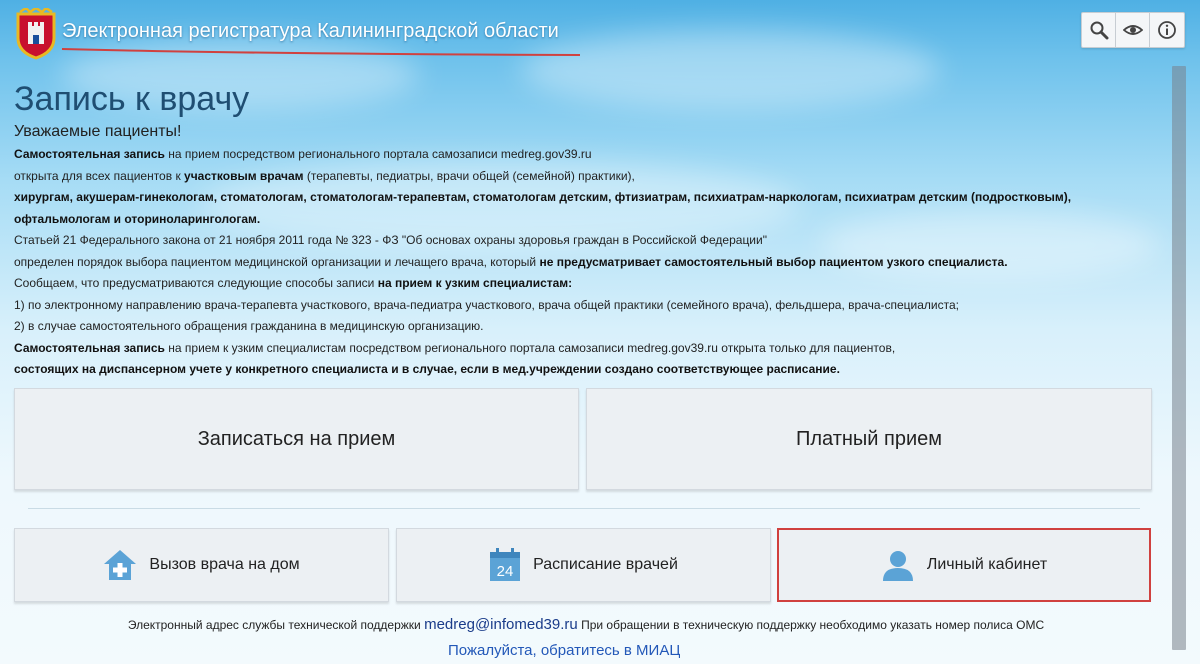  What do you see at coordinates (132, 99) in the screenshot?
I see `page-title: Запись к врачу` at bounding box center [132, 99].